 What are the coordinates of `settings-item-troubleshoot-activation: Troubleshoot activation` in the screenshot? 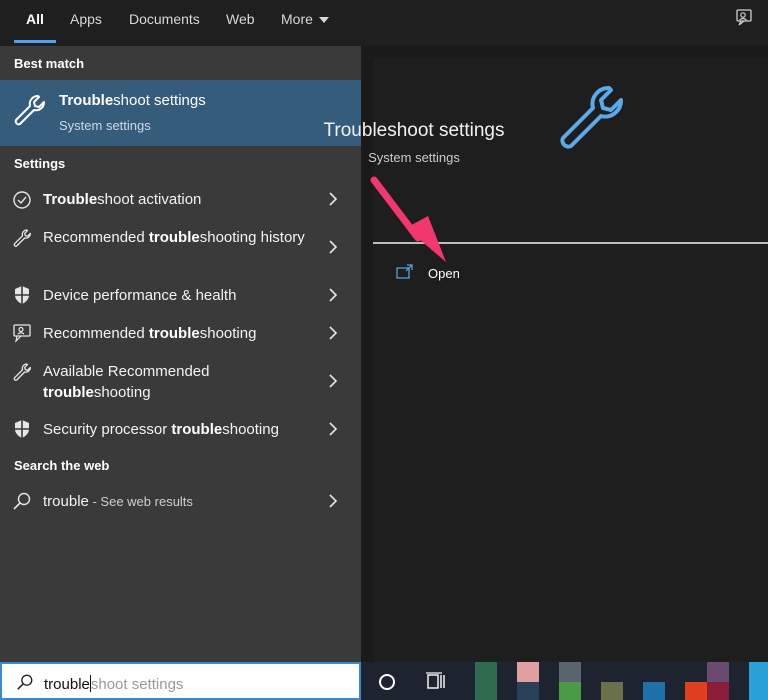 It's located at (180, 199).